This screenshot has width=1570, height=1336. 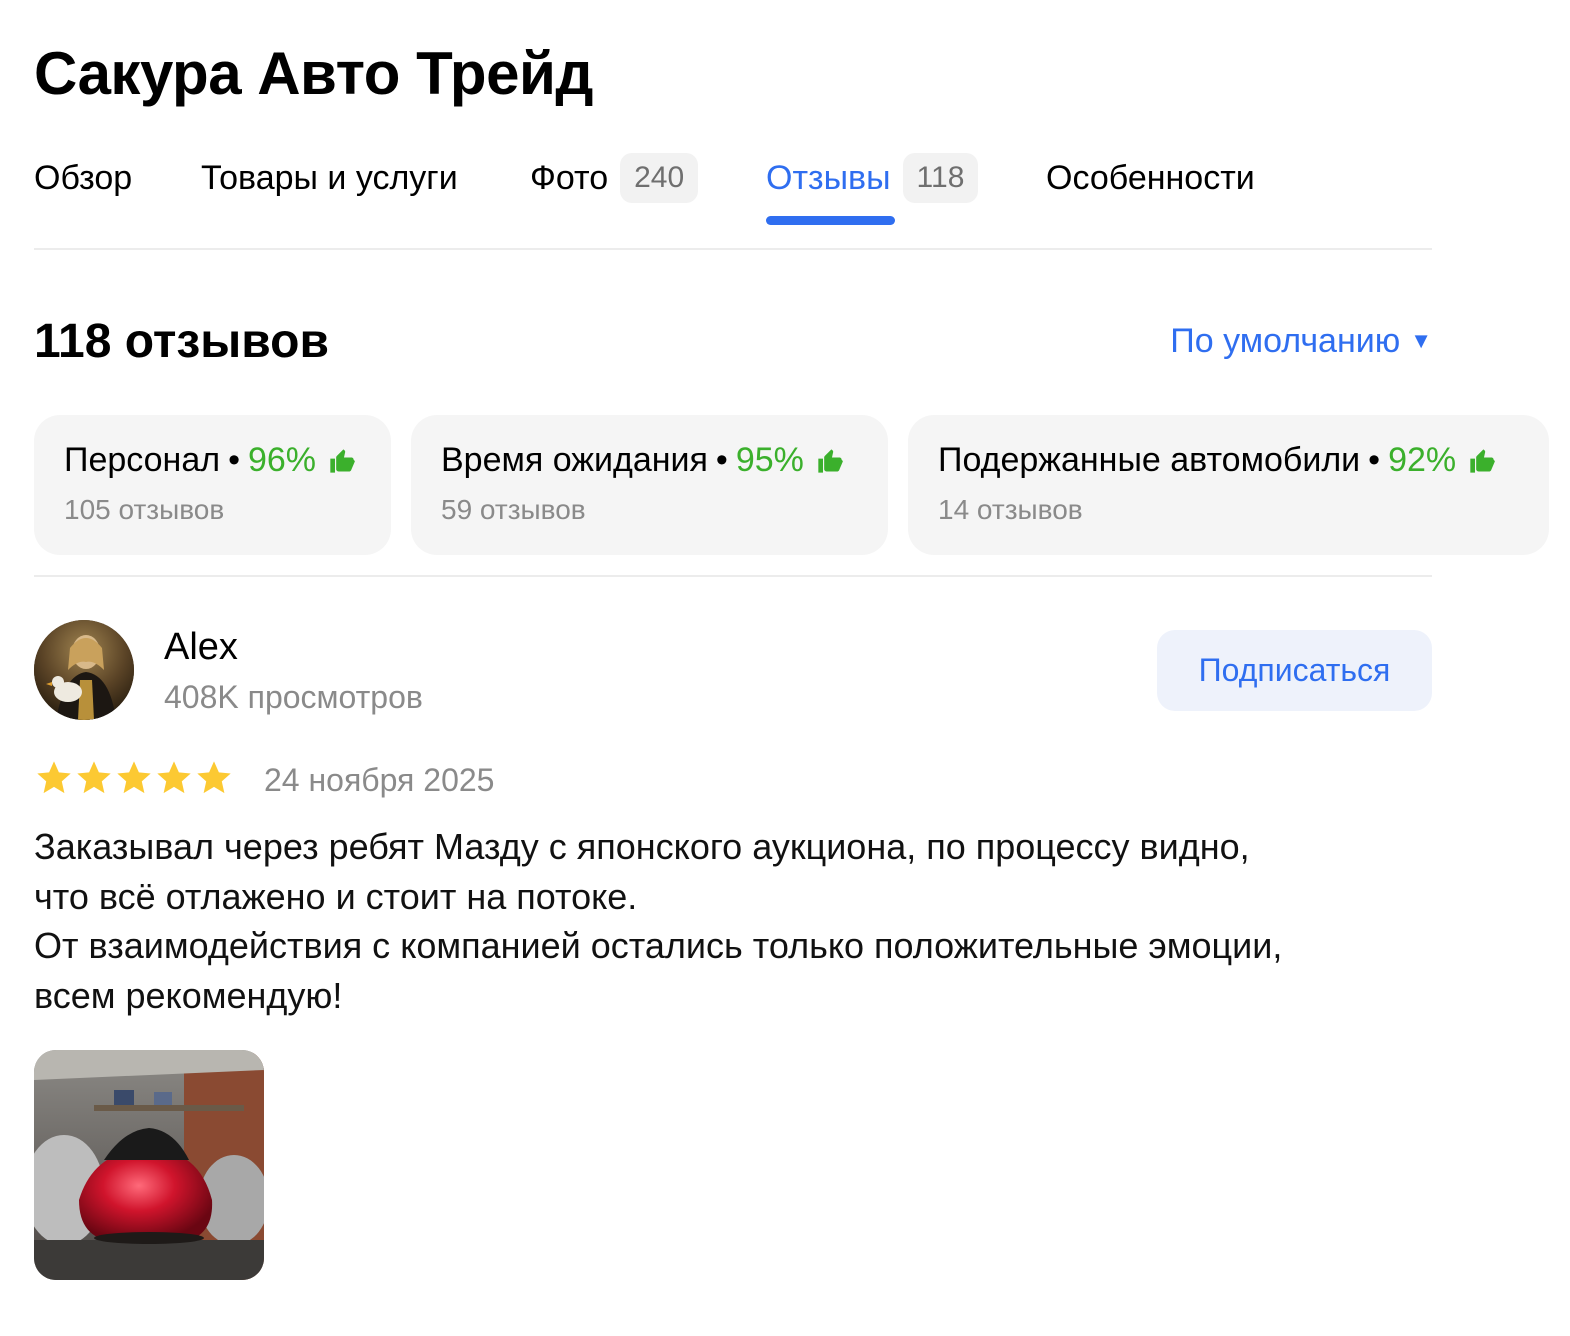 I want to click on tab-label: Фото, so click(x=569, y=177).